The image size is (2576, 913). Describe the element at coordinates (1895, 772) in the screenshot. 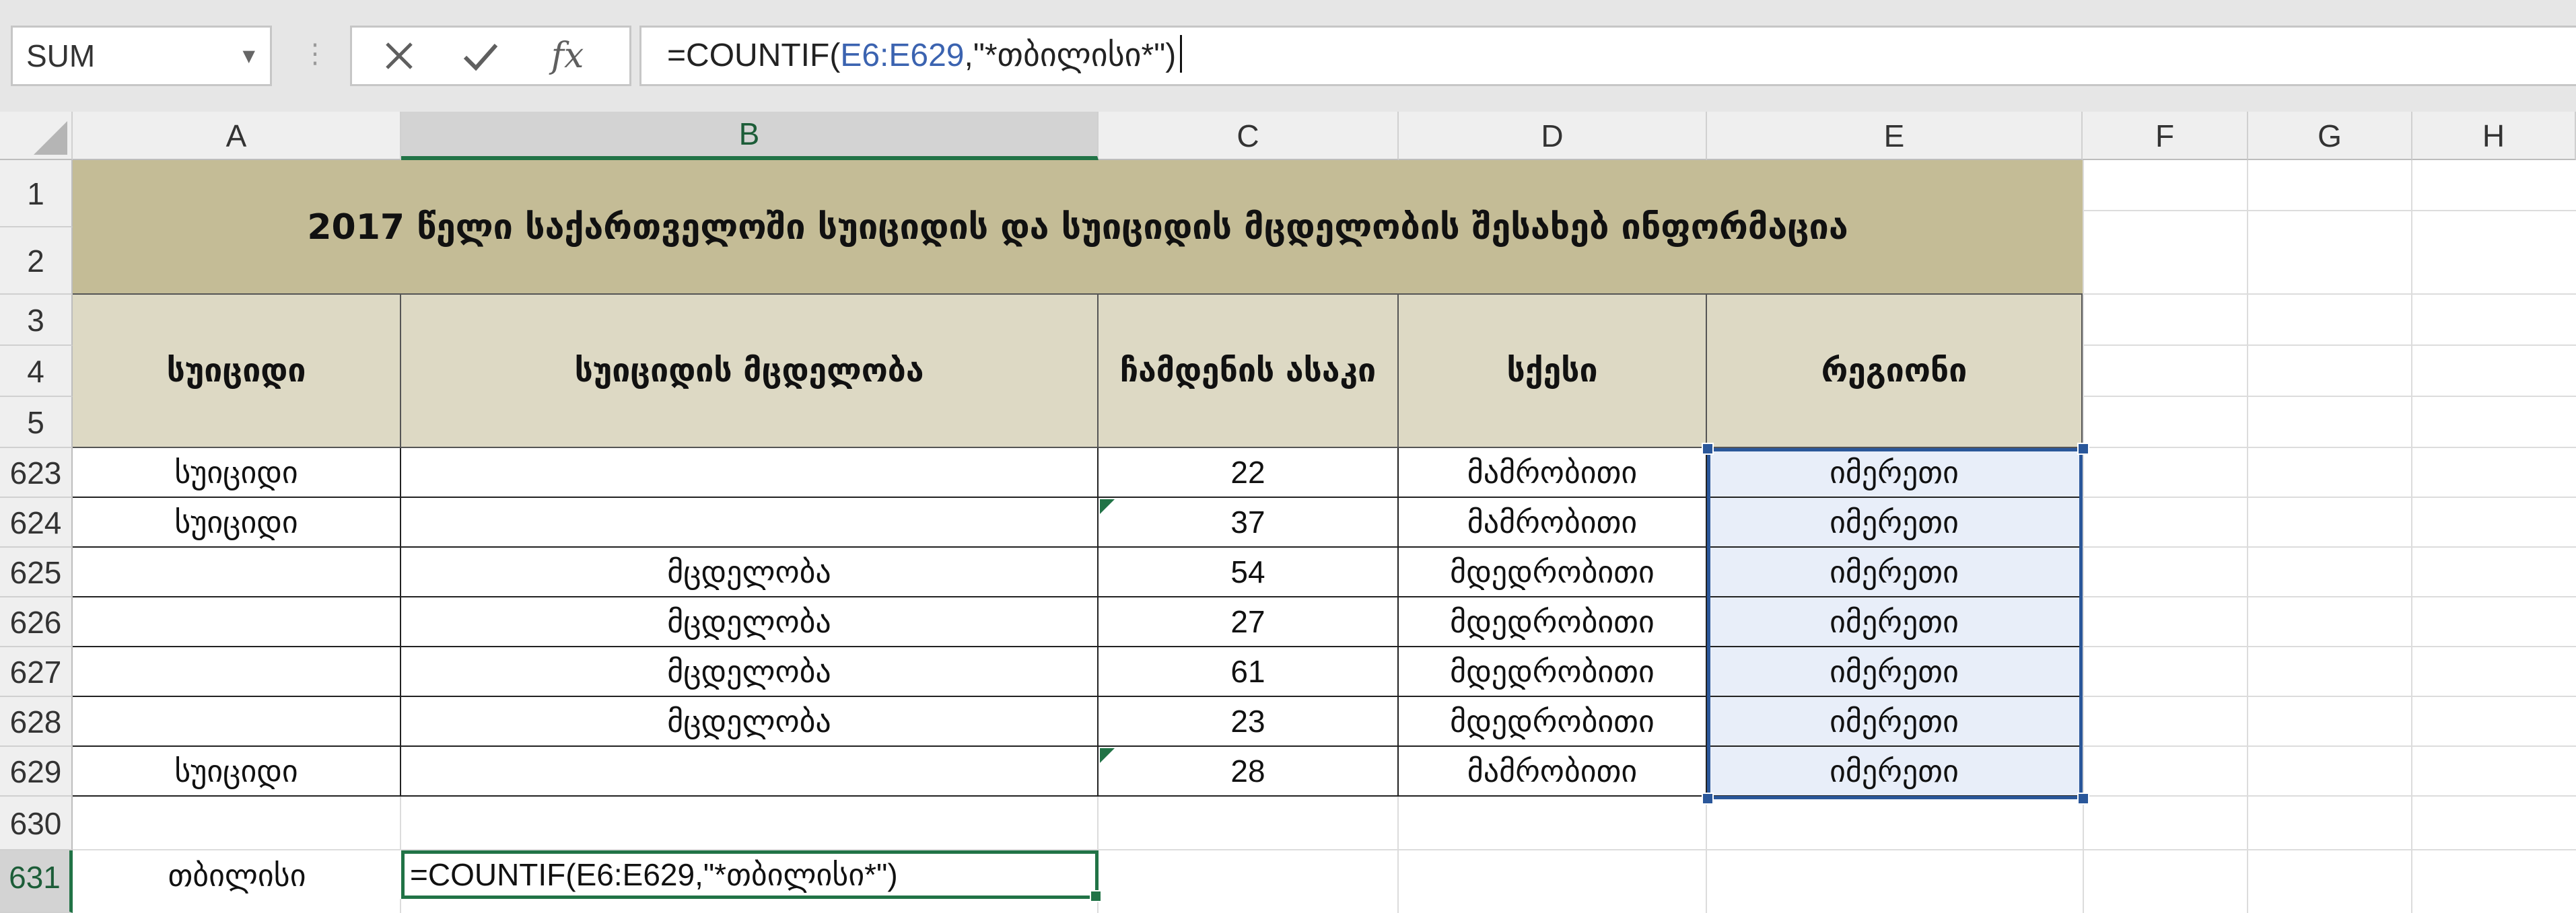

I see `cell-e629: იმერეთი` at that location.